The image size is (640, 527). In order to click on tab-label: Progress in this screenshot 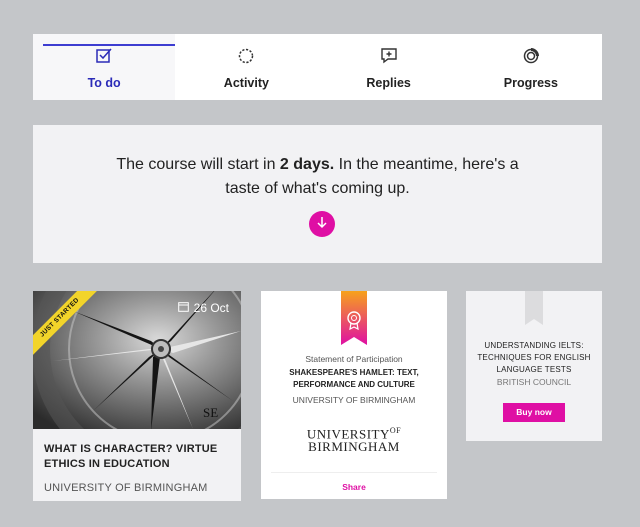, I will do `click(530, 83)`.